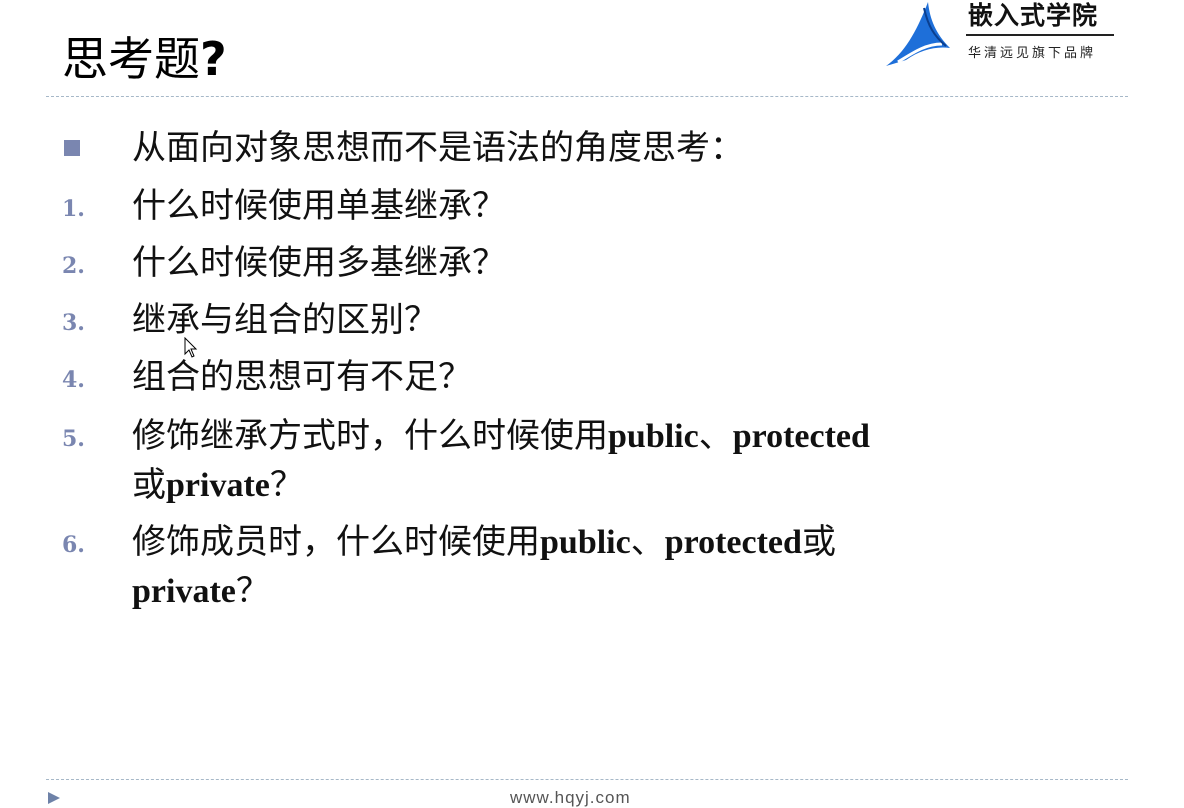  Describe the element at coordinates (319, 263) in the screenshot. I see `item-text: 什么时候使用多基继承？` at that location.